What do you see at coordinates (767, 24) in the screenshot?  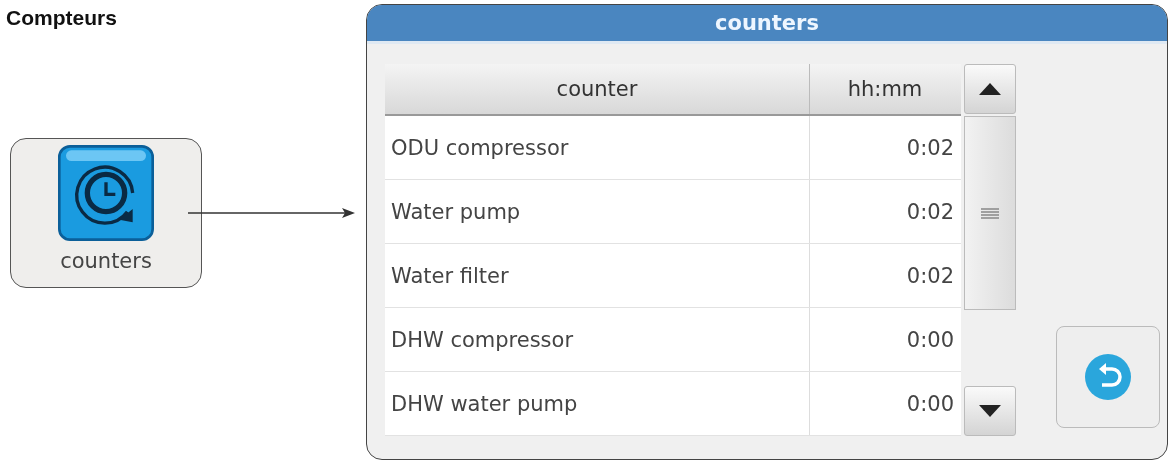 I see `dialog-title: counters` at bounding box center [767, 24].